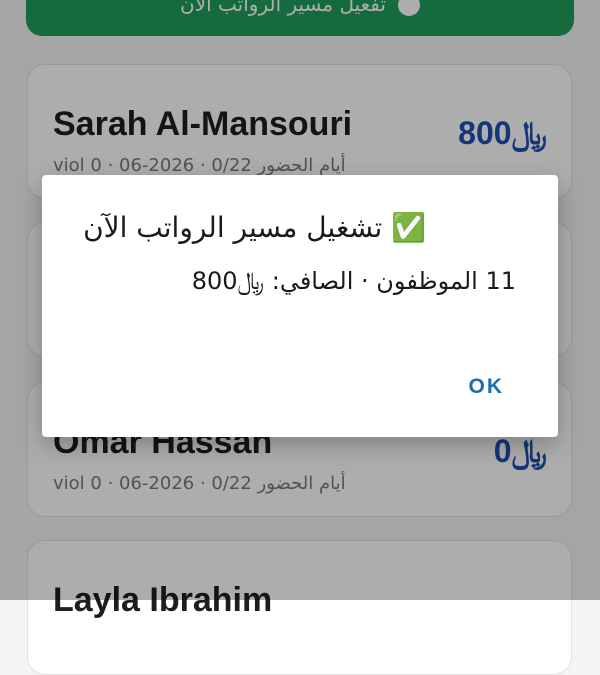 The height and width of the screenshot is (675, 600). I want to click on ok-button: OK, so click(487, 387).